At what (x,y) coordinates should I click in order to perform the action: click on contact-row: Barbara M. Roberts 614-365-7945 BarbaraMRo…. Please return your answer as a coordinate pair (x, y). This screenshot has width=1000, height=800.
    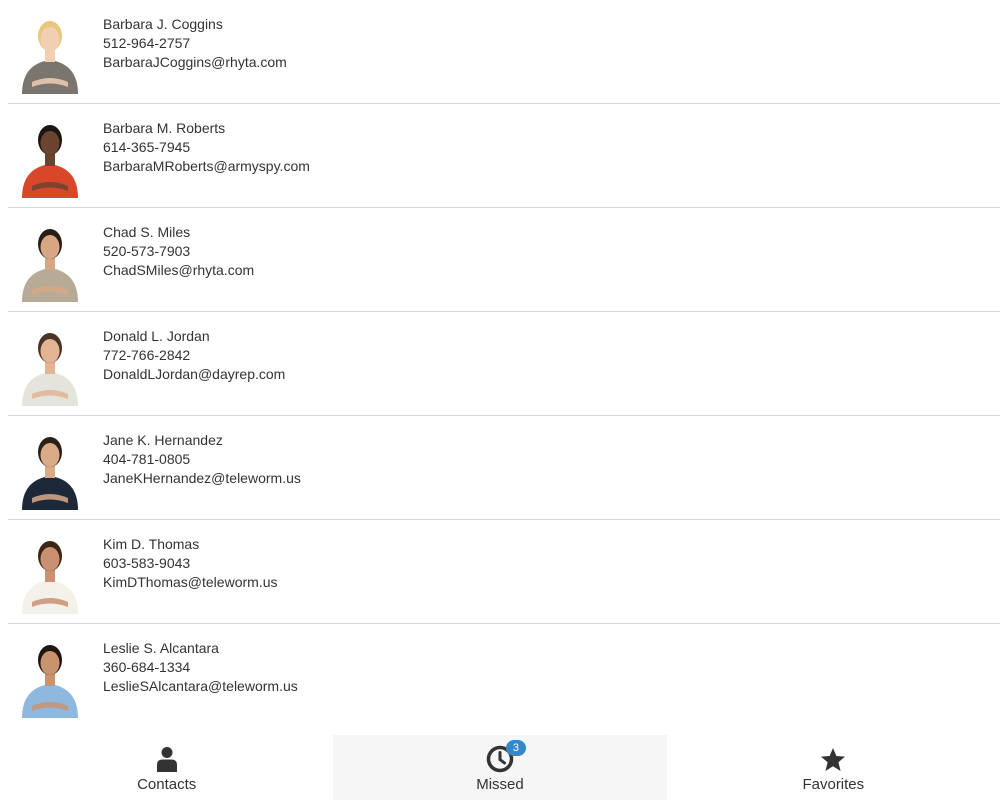
    Looking at the image, I should click on (504, 156).